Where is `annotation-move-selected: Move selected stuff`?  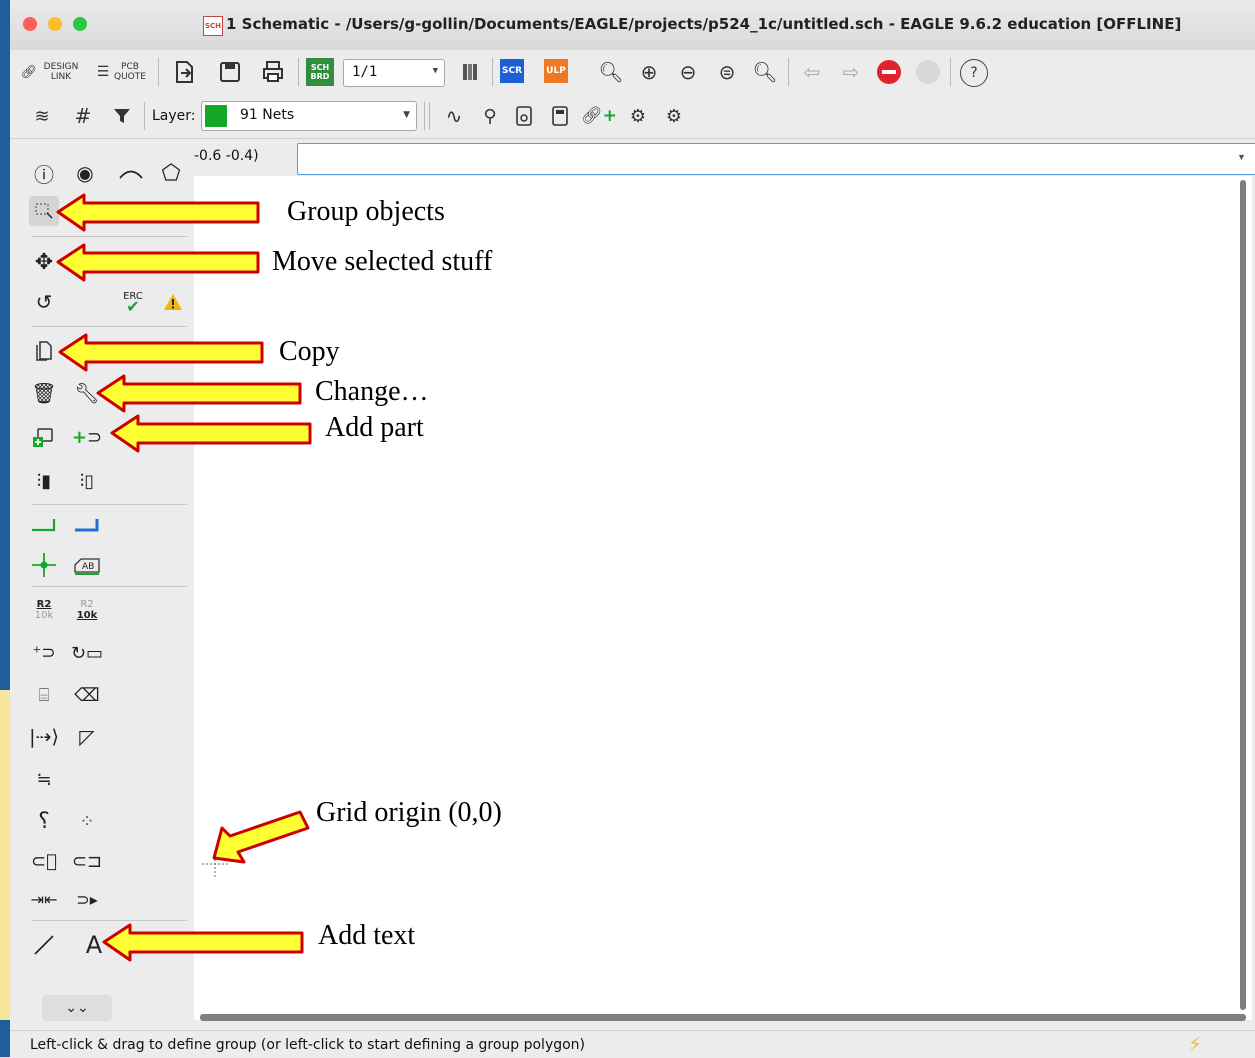
annotation-move-selected: Move selected stuff is located at coordinates (382, 261).